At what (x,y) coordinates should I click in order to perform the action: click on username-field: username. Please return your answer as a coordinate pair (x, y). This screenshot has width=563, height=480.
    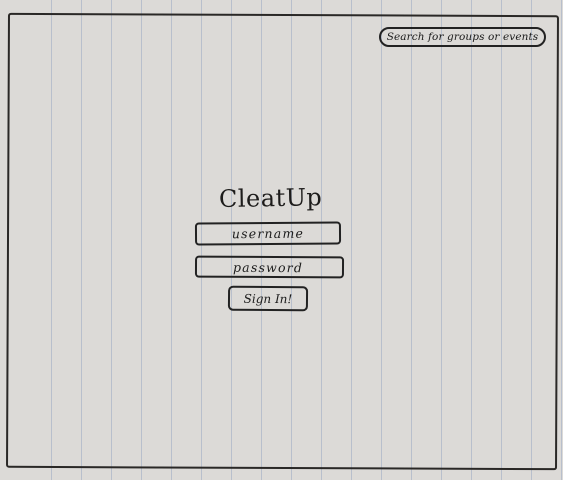
    Looking at the image, I should click on (268, 233).